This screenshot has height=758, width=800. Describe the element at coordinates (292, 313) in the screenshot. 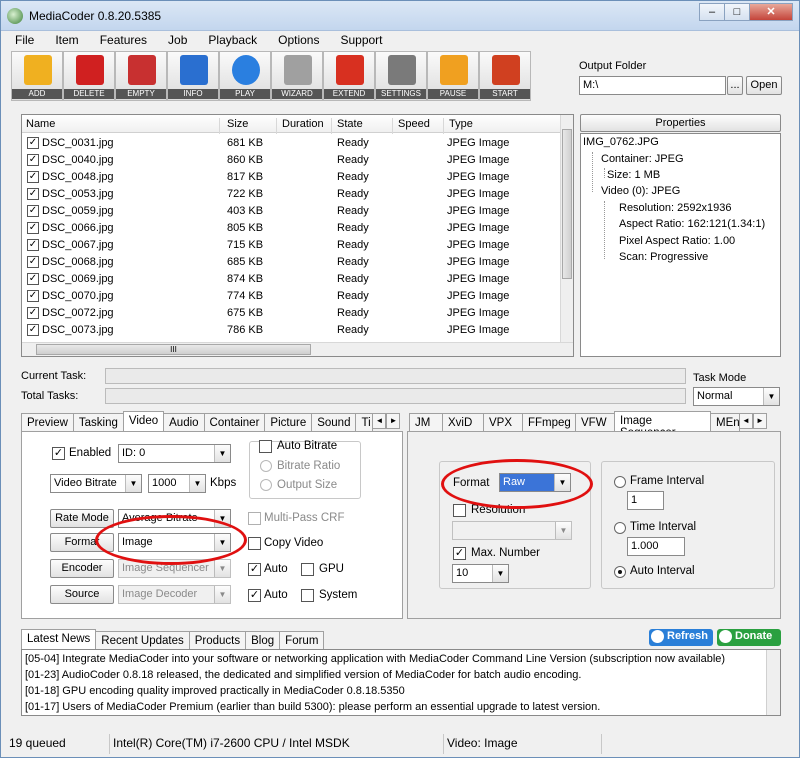

I see `table-row: ✓ DSC_0072.jpg 675 KB Ready JPEG Image` at that location.